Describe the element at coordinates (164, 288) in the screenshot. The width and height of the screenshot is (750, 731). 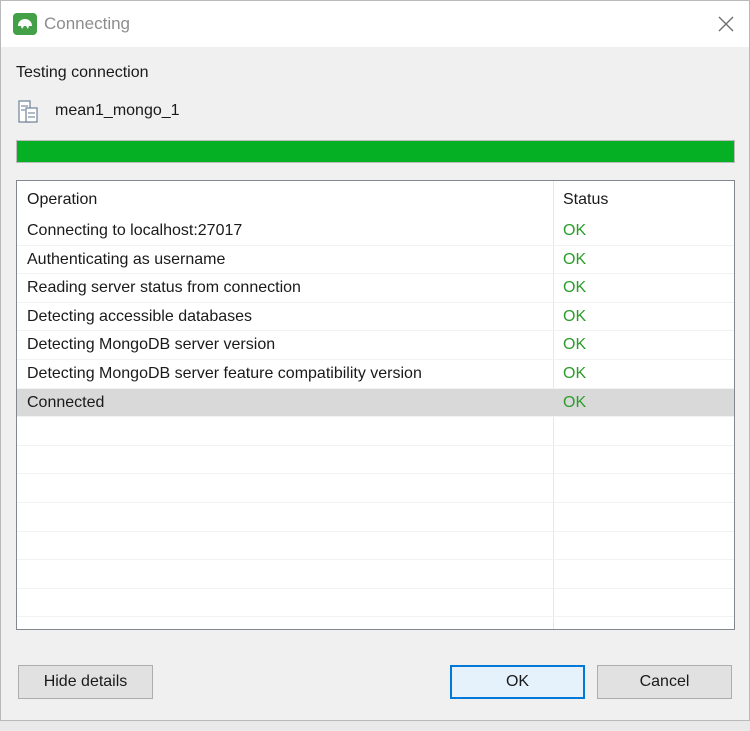
I see `operation-cell: Reading server status from connection` at that location.